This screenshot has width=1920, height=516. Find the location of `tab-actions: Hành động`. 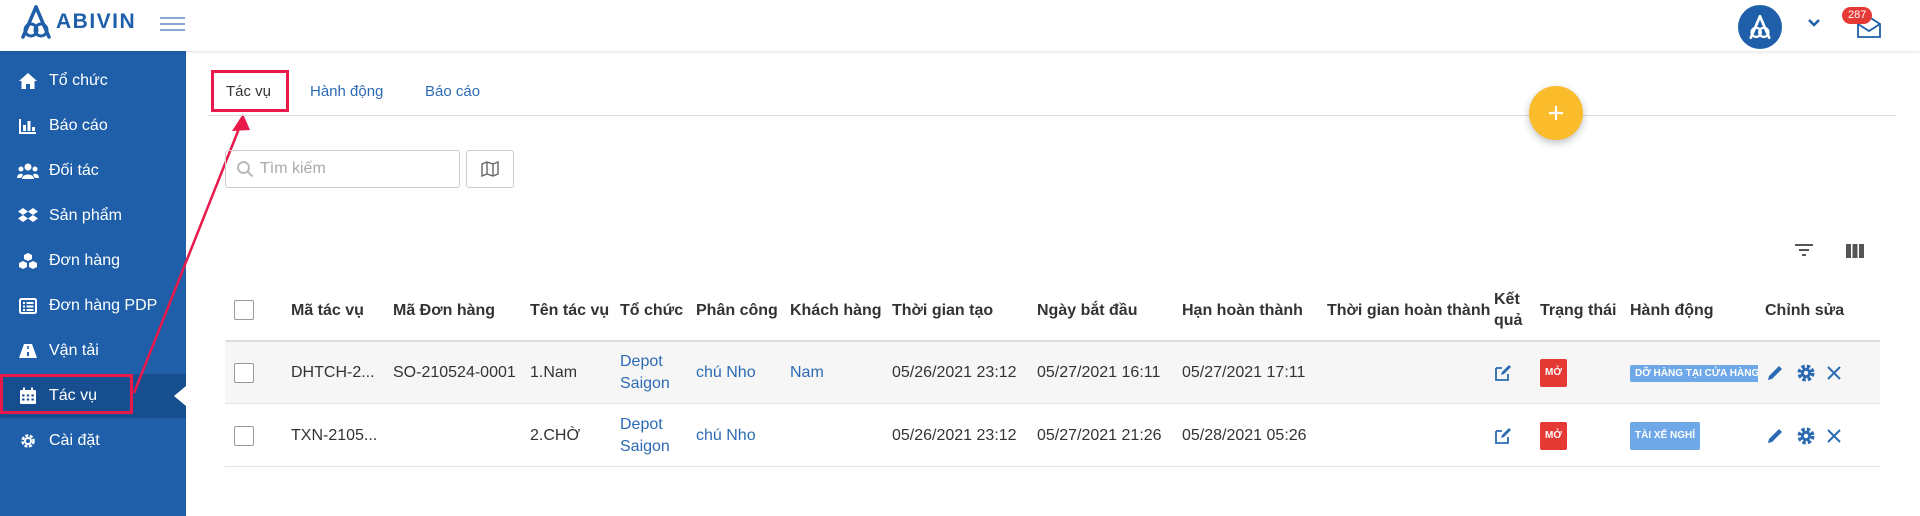

tab-actions: Hành động is located at coordinates (346, 91).